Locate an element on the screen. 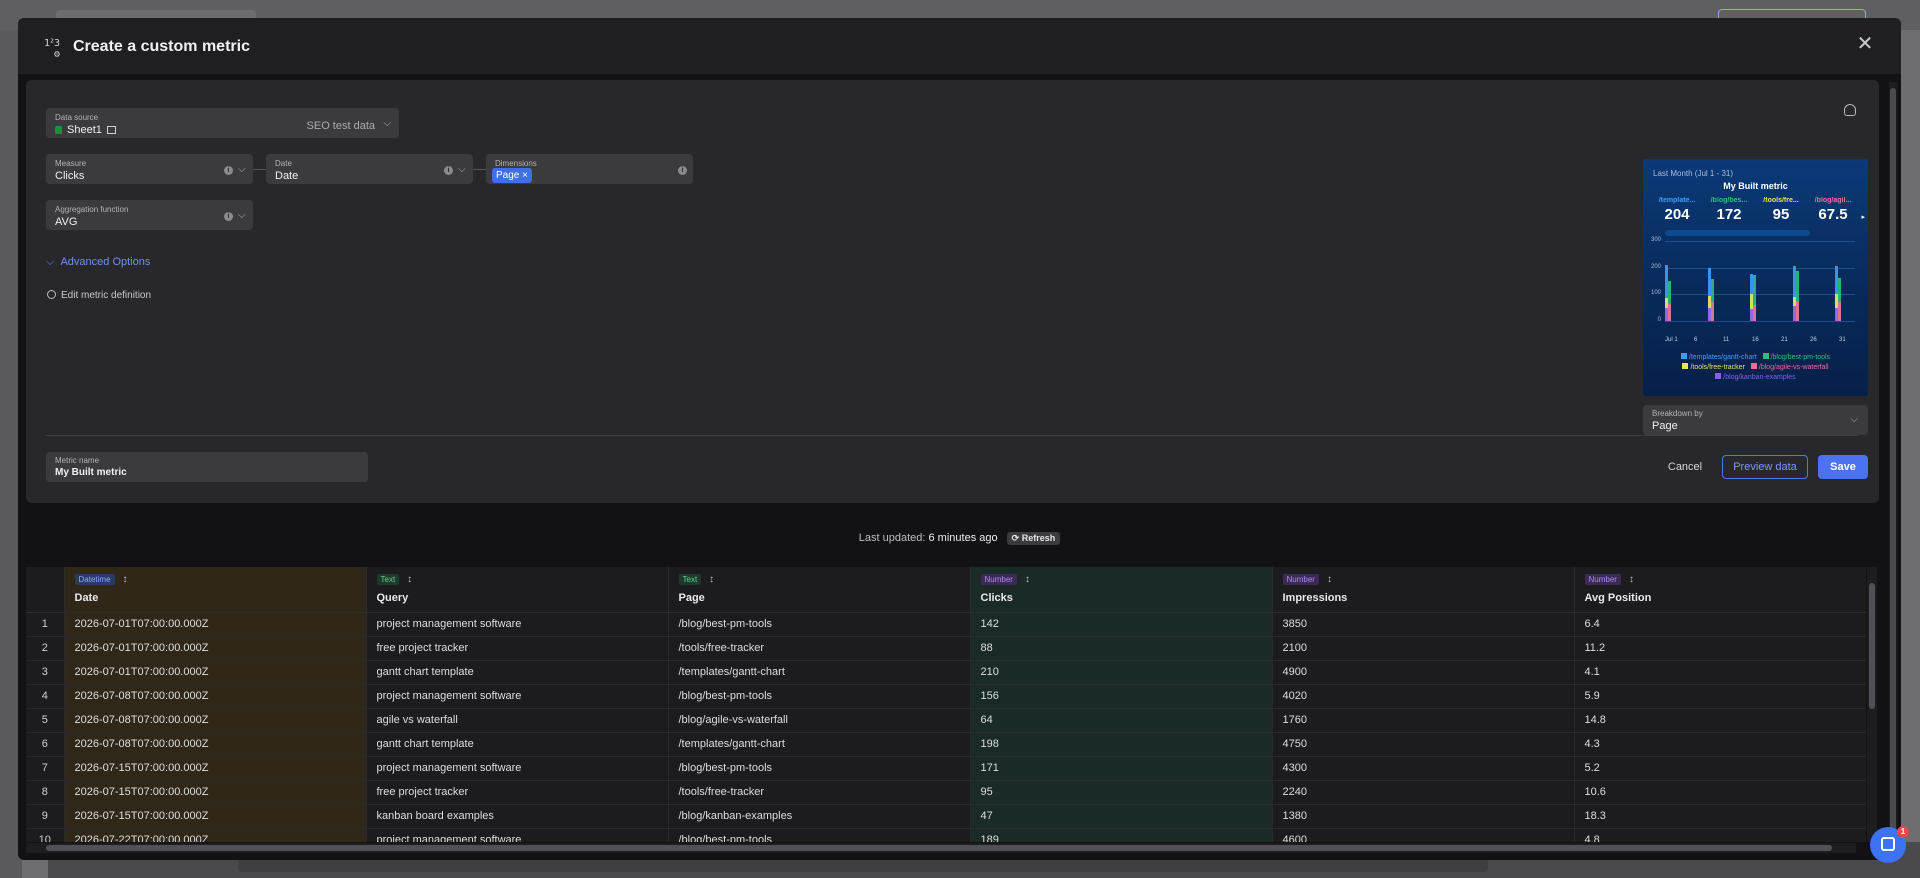  table-cell: 142 is located at coordinates (1121, 624).